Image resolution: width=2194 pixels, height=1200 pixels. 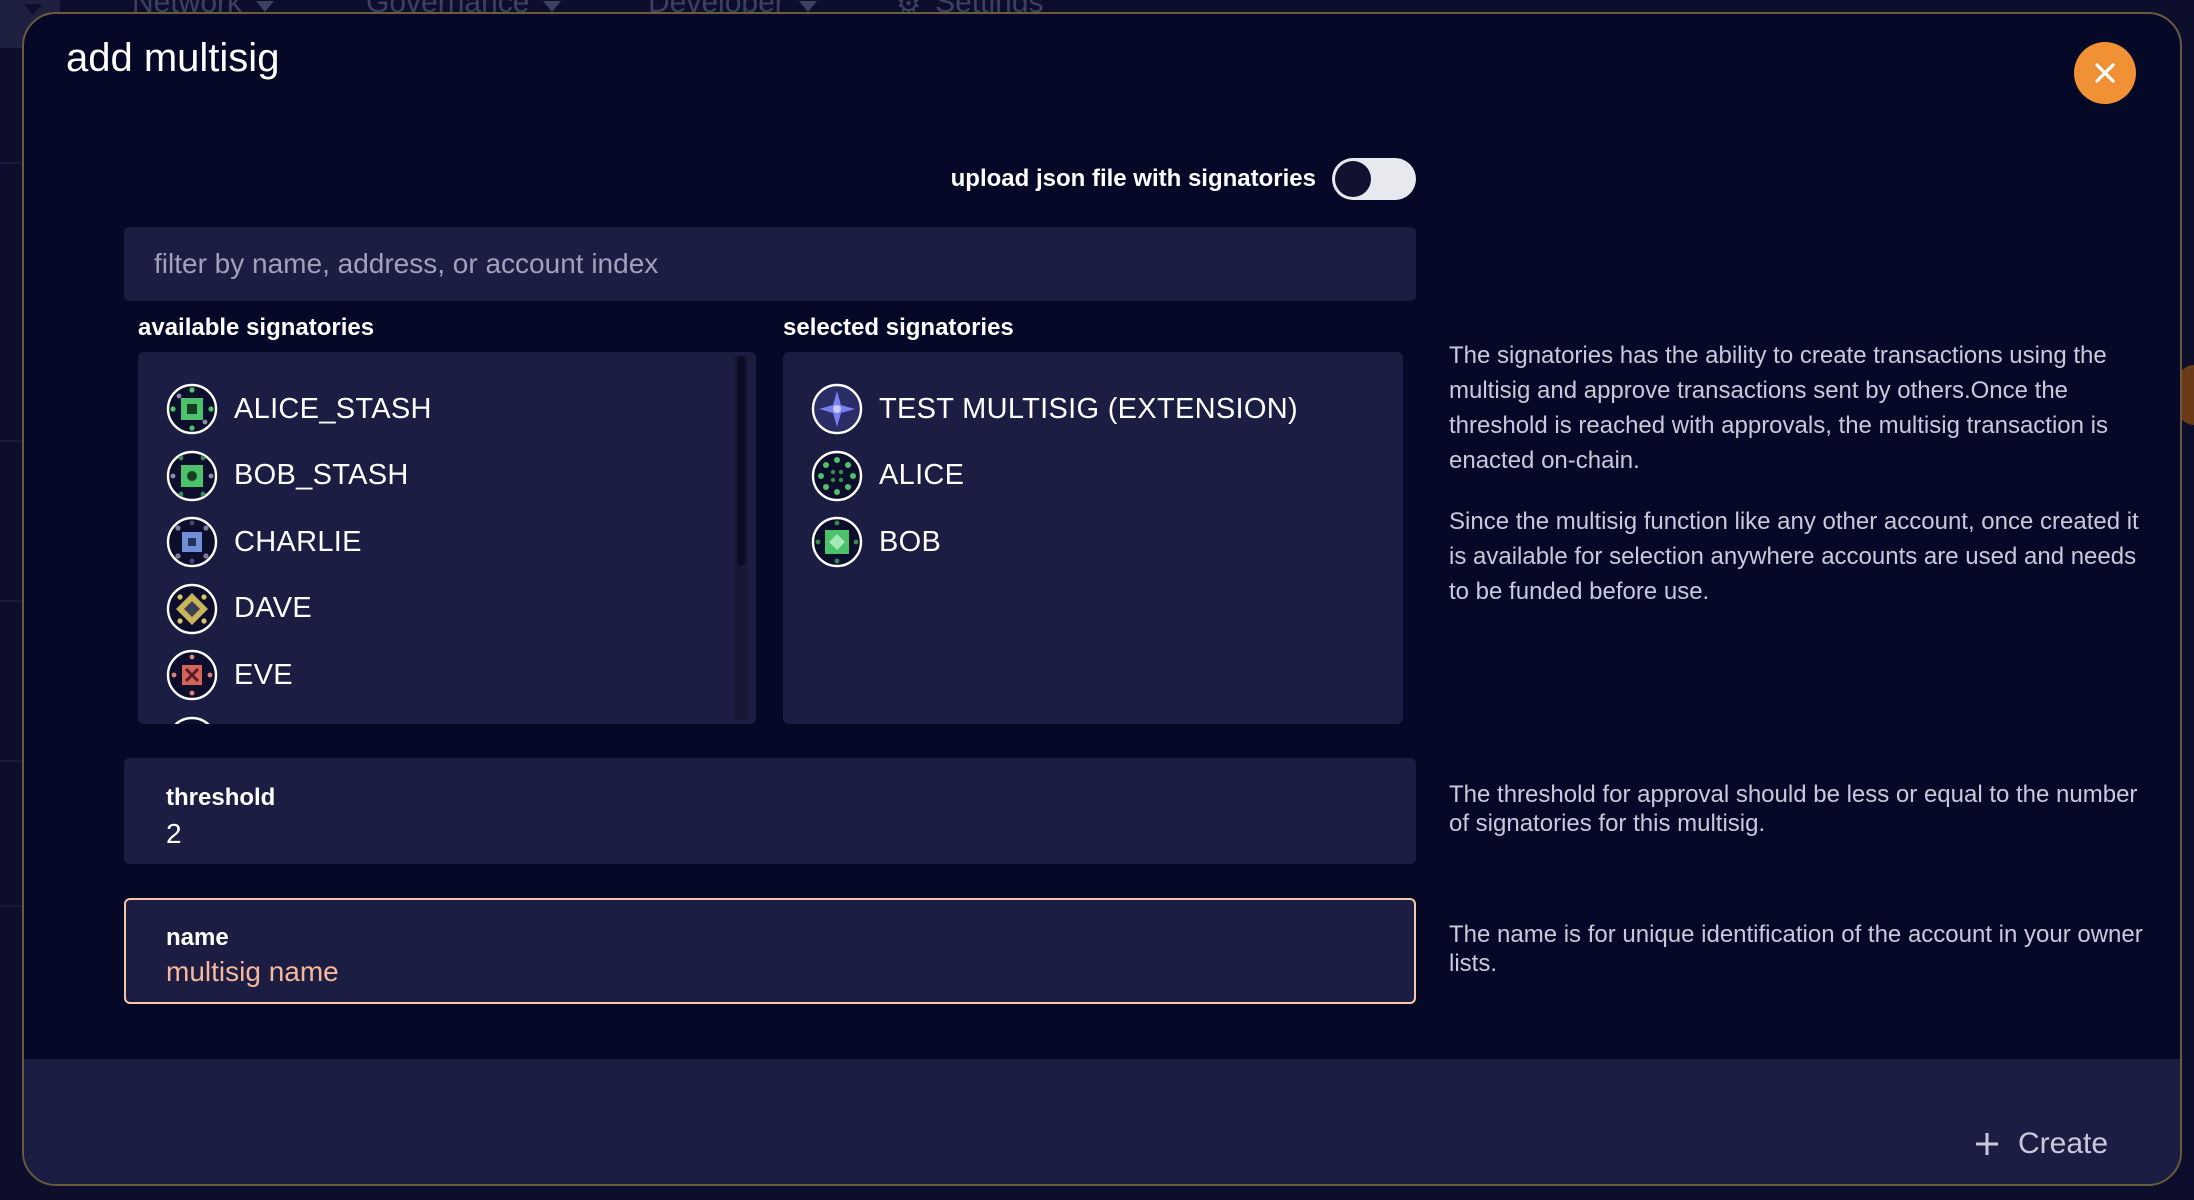 I want to click on available-signatory-charlie: CHARLIE, so click(x=461, y=542).